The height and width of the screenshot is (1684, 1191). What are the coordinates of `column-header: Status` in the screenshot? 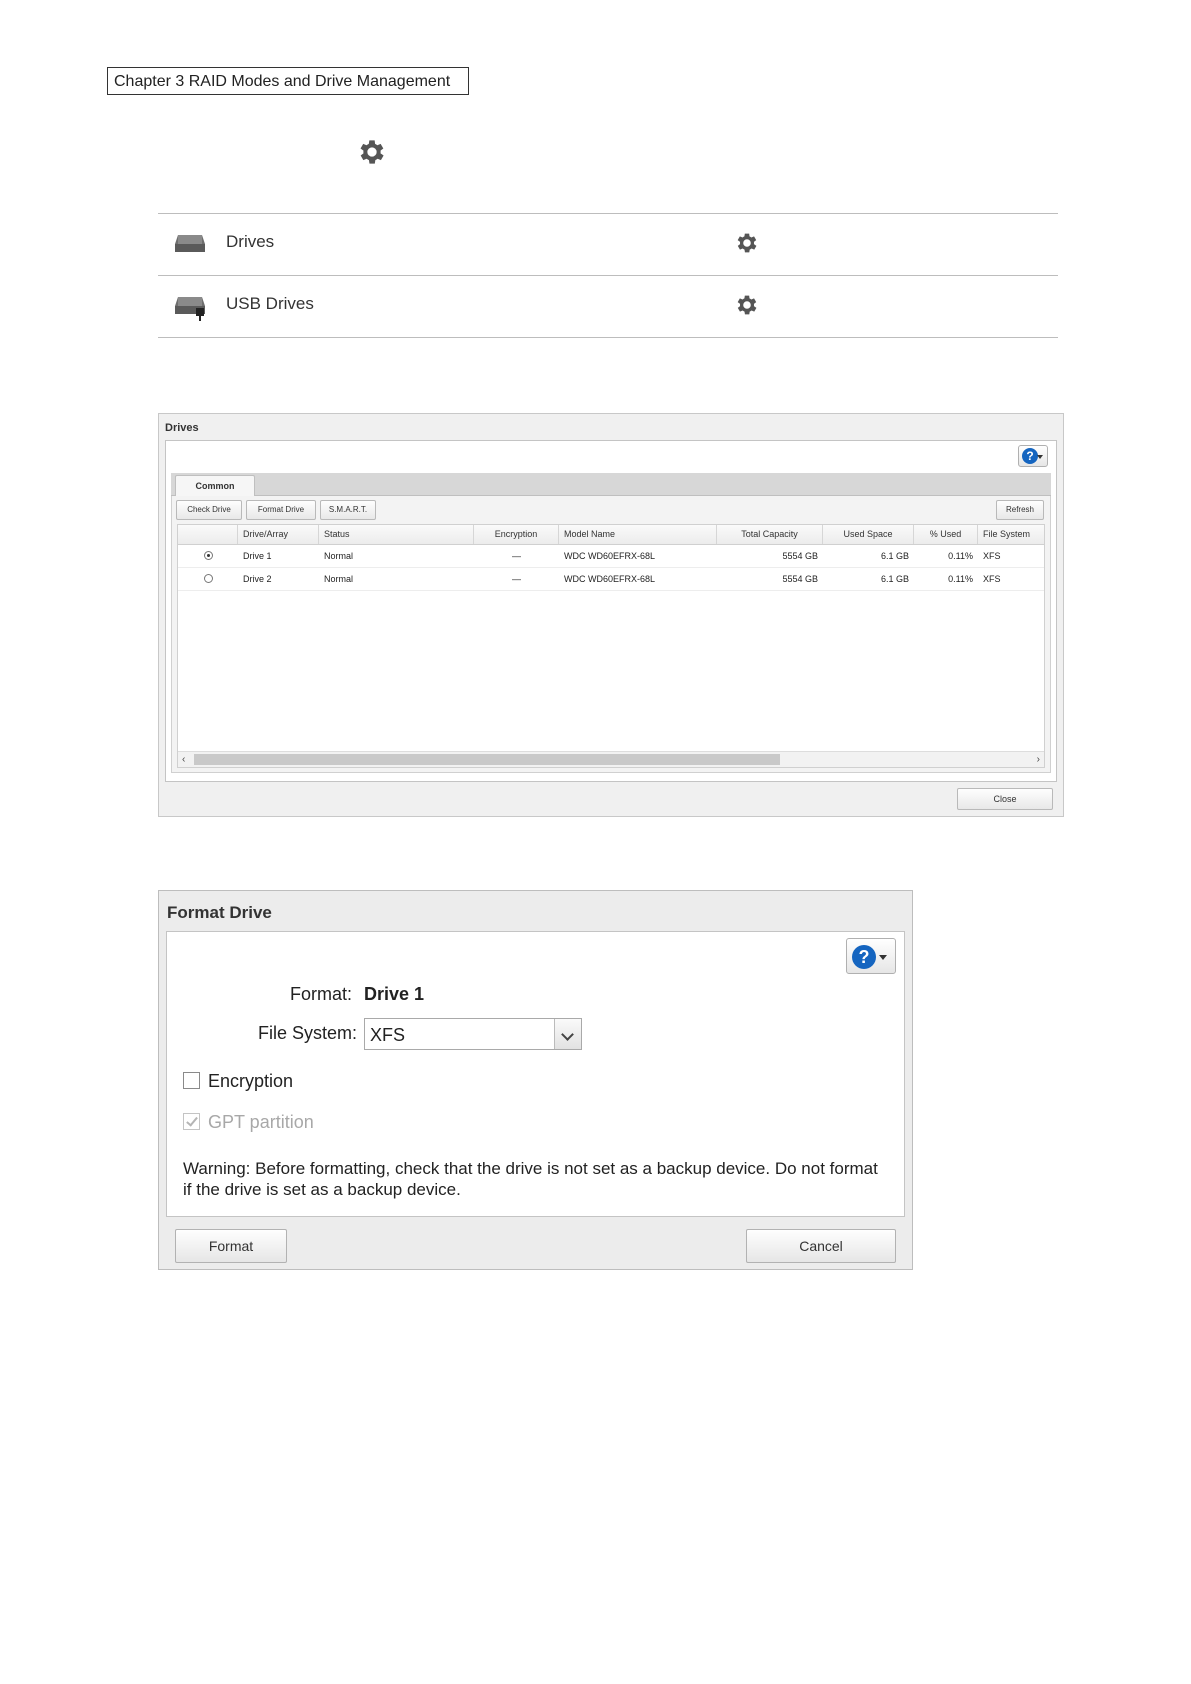 It's located at (396, 534).